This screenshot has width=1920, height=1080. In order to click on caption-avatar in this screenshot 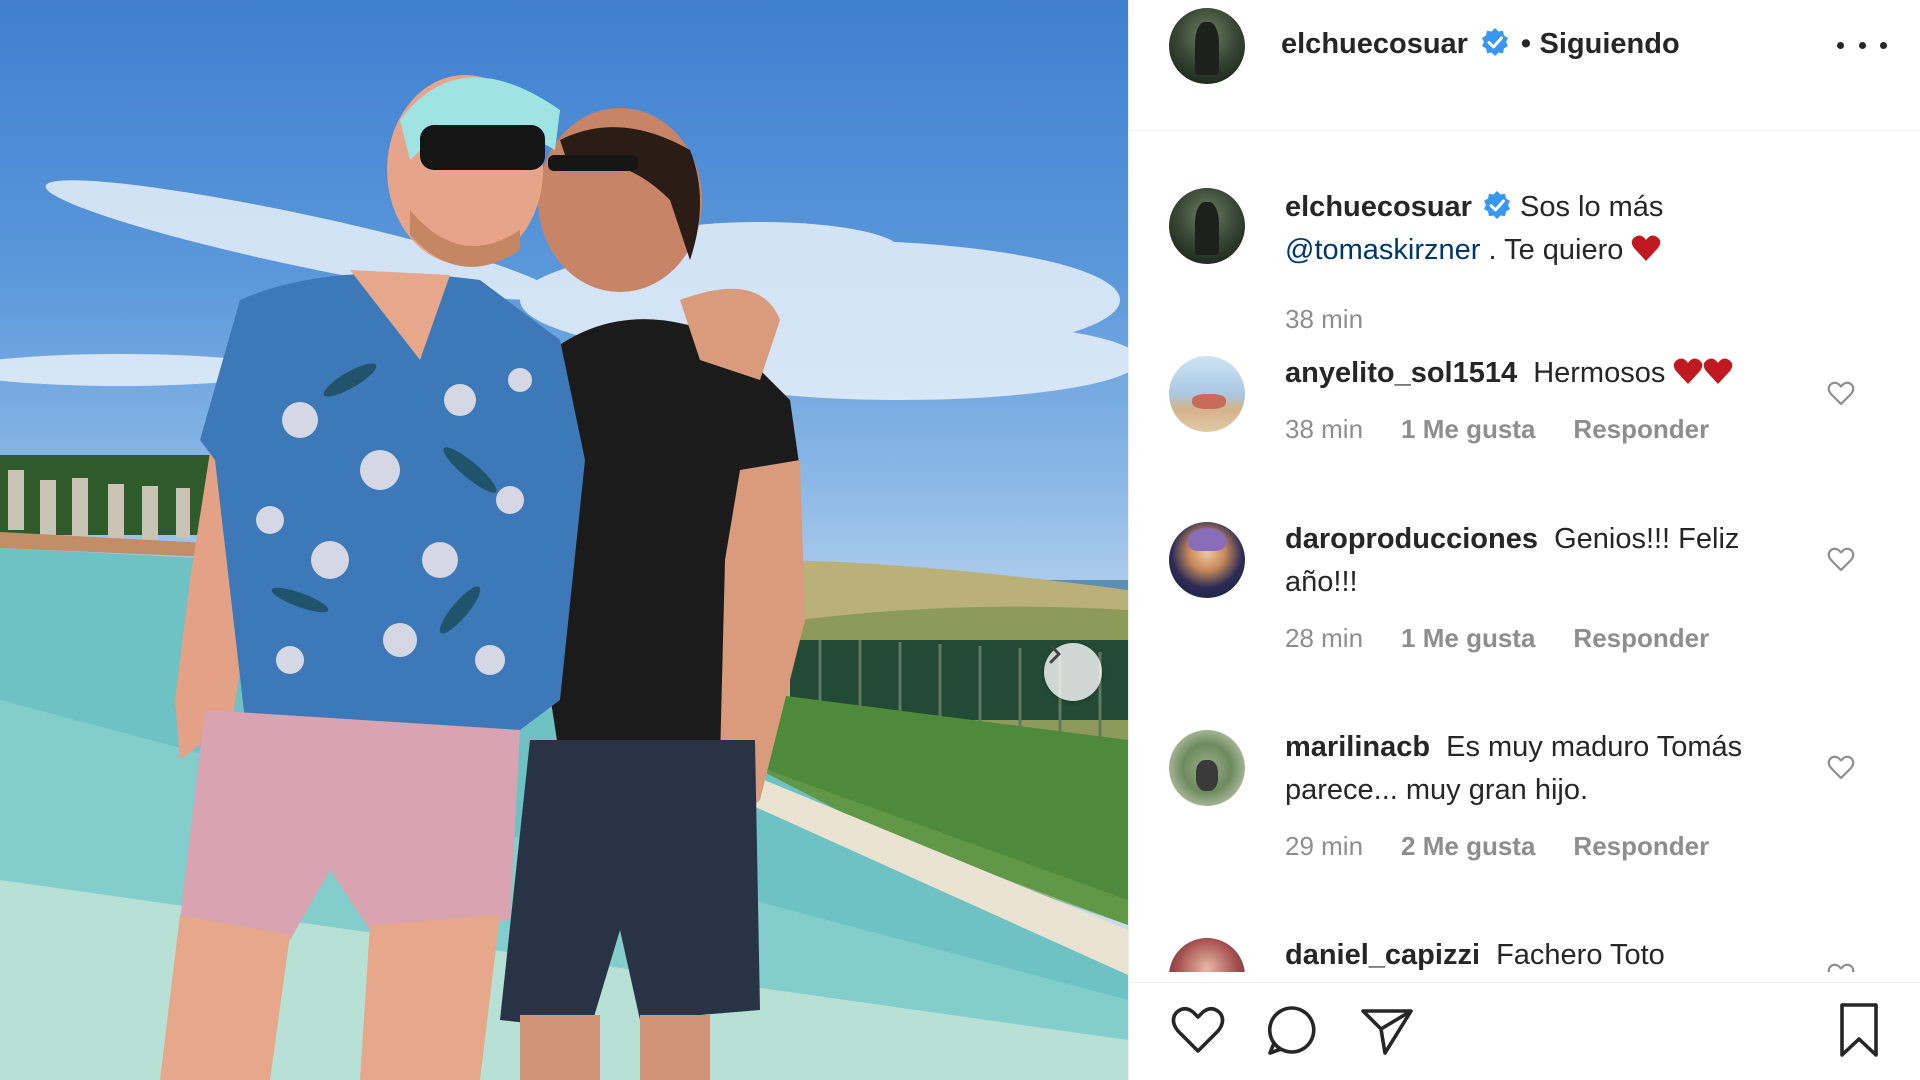, I will do `click(1207, 226)`.